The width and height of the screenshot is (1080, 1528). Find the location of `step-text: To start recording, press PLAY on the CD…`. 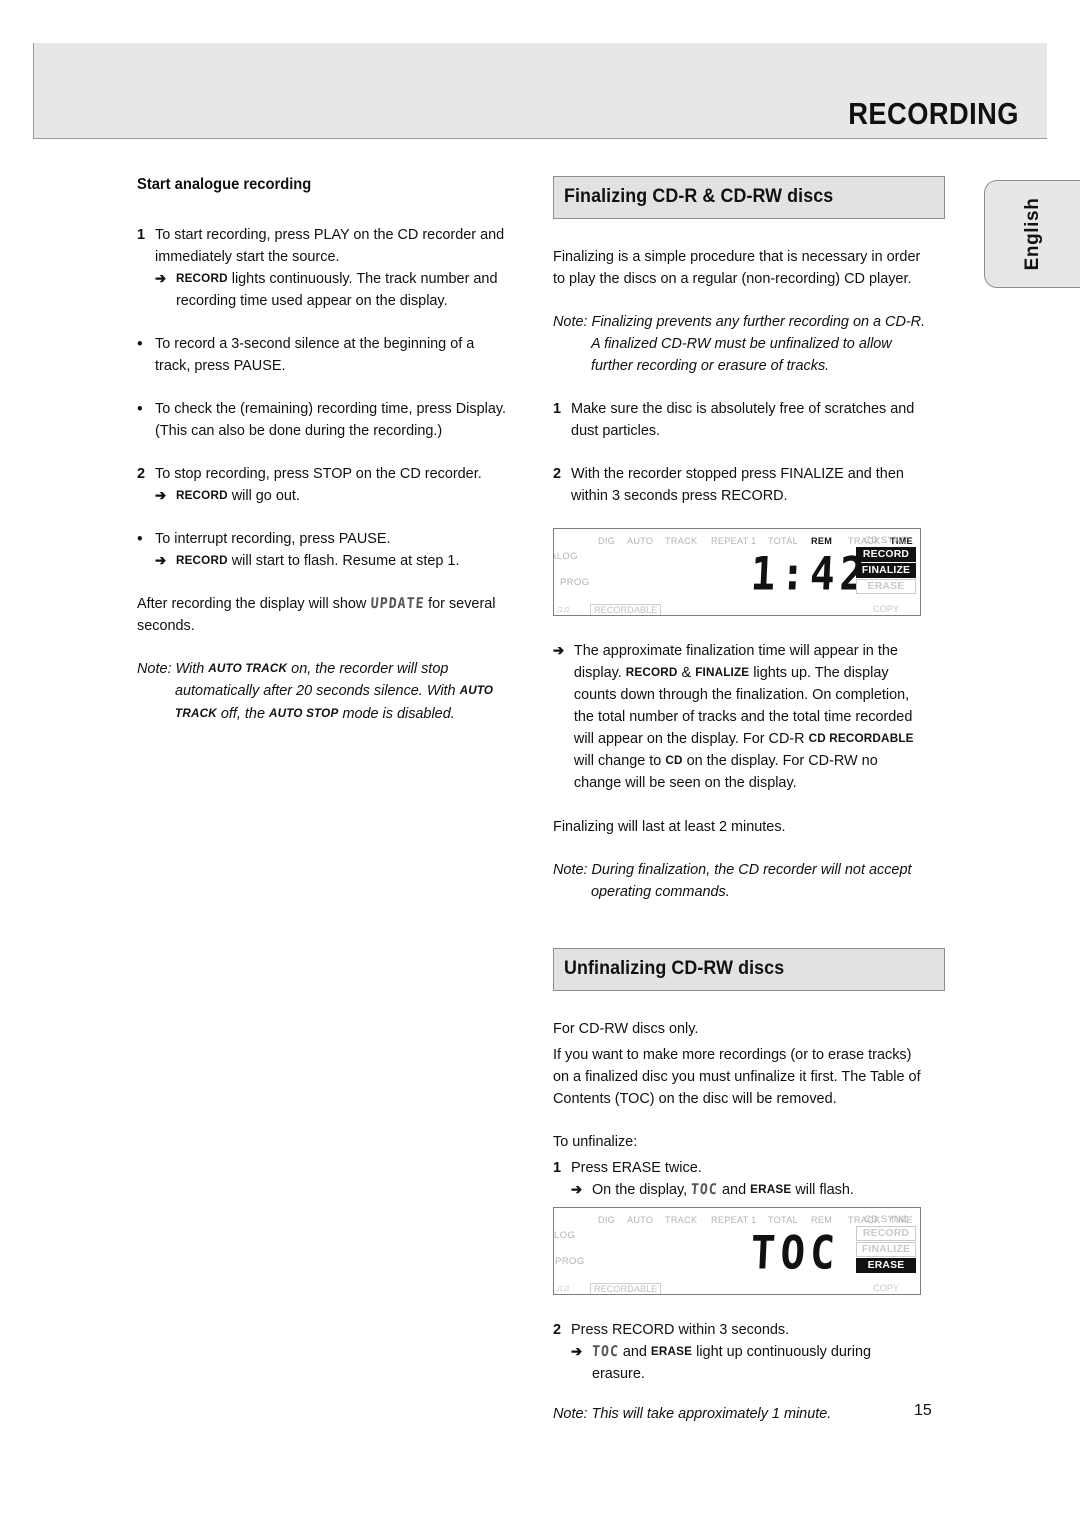

step-text: To start recording, press PLAY on the CD… is located at coordinates (330, 246).